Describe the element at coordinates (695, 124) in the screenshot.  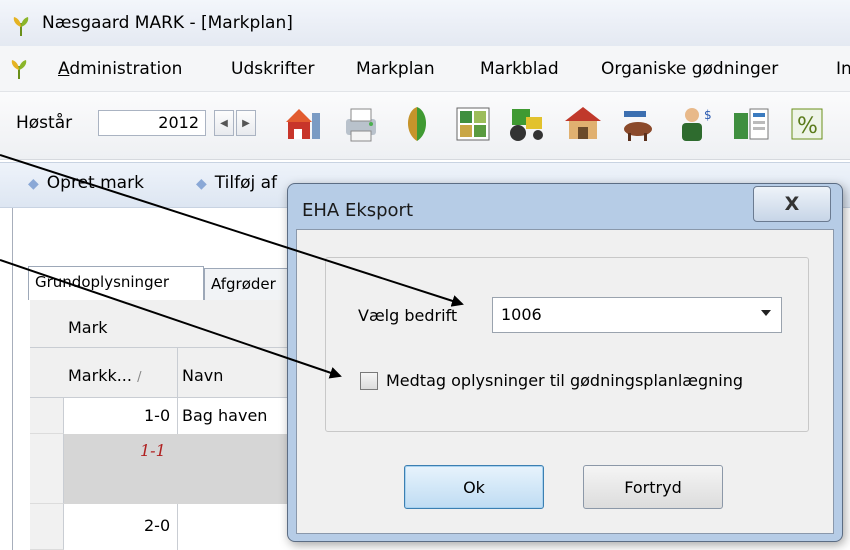
I see `advisor-icon: $` at that location.